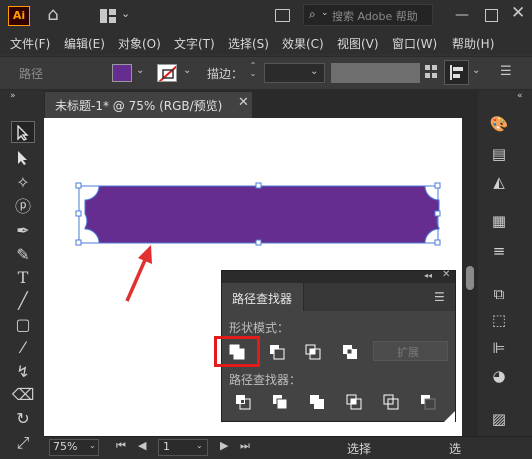  I want to click on expand-panels-icon: «, so click(520, 96).